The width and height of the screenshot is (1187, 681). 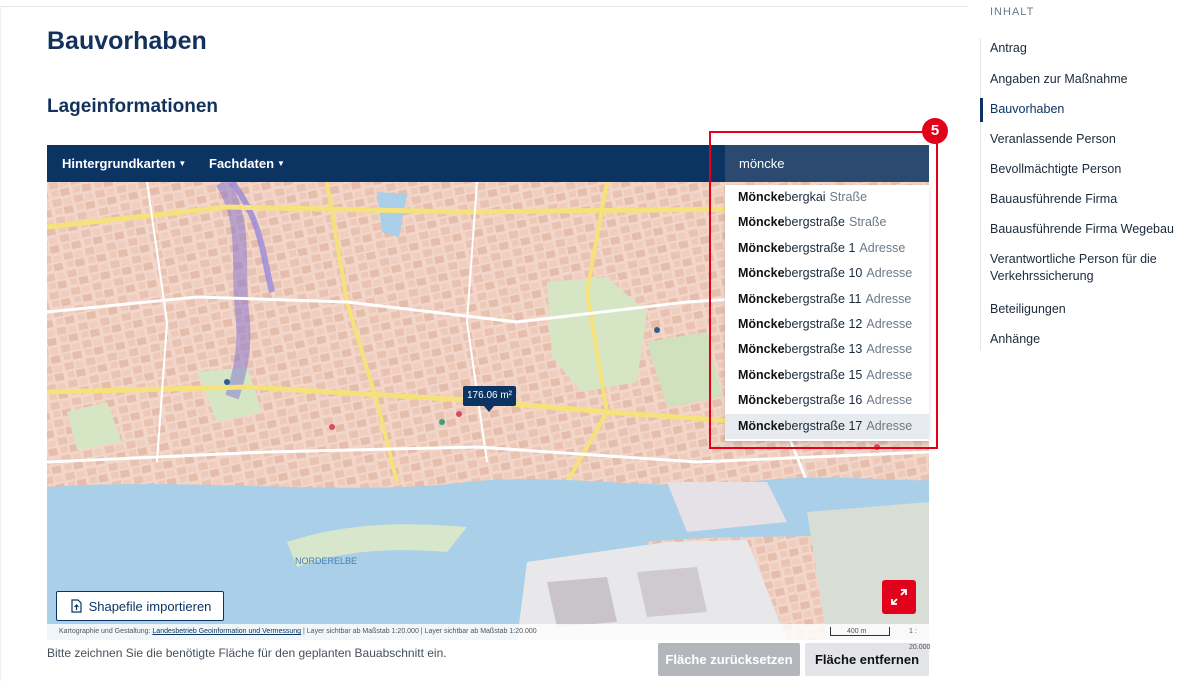 What do you see at coordinates (729, 659) in the screenshot?
I see `reset-area-button: Fläche zurücksetzen` at bounding box center [729, 659].